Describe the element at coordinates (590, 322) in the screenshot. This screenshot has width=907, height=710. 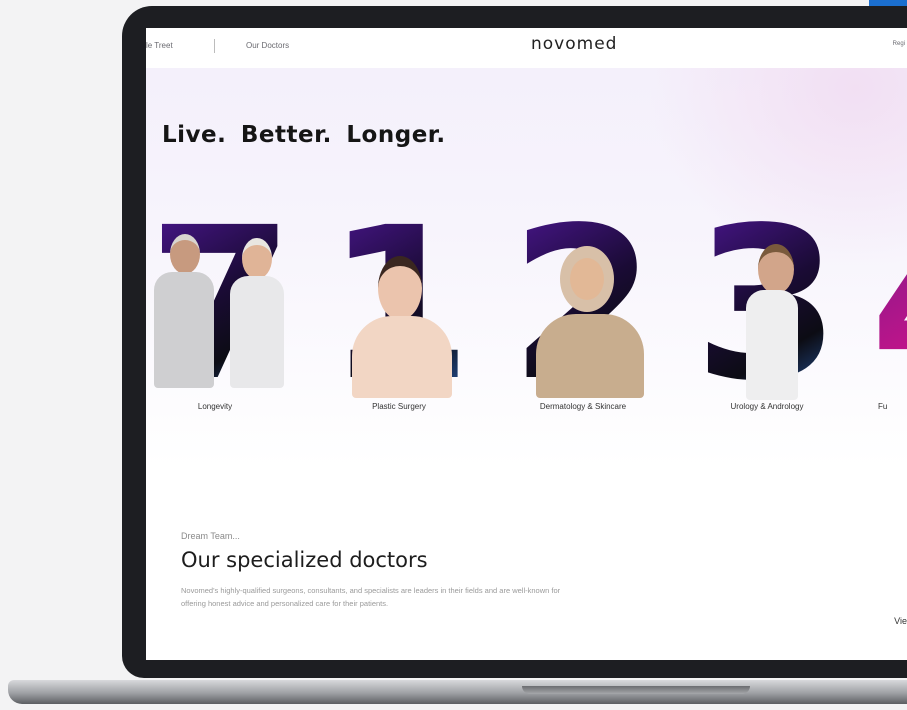
I see `person-image-woman-hijab` at that location.